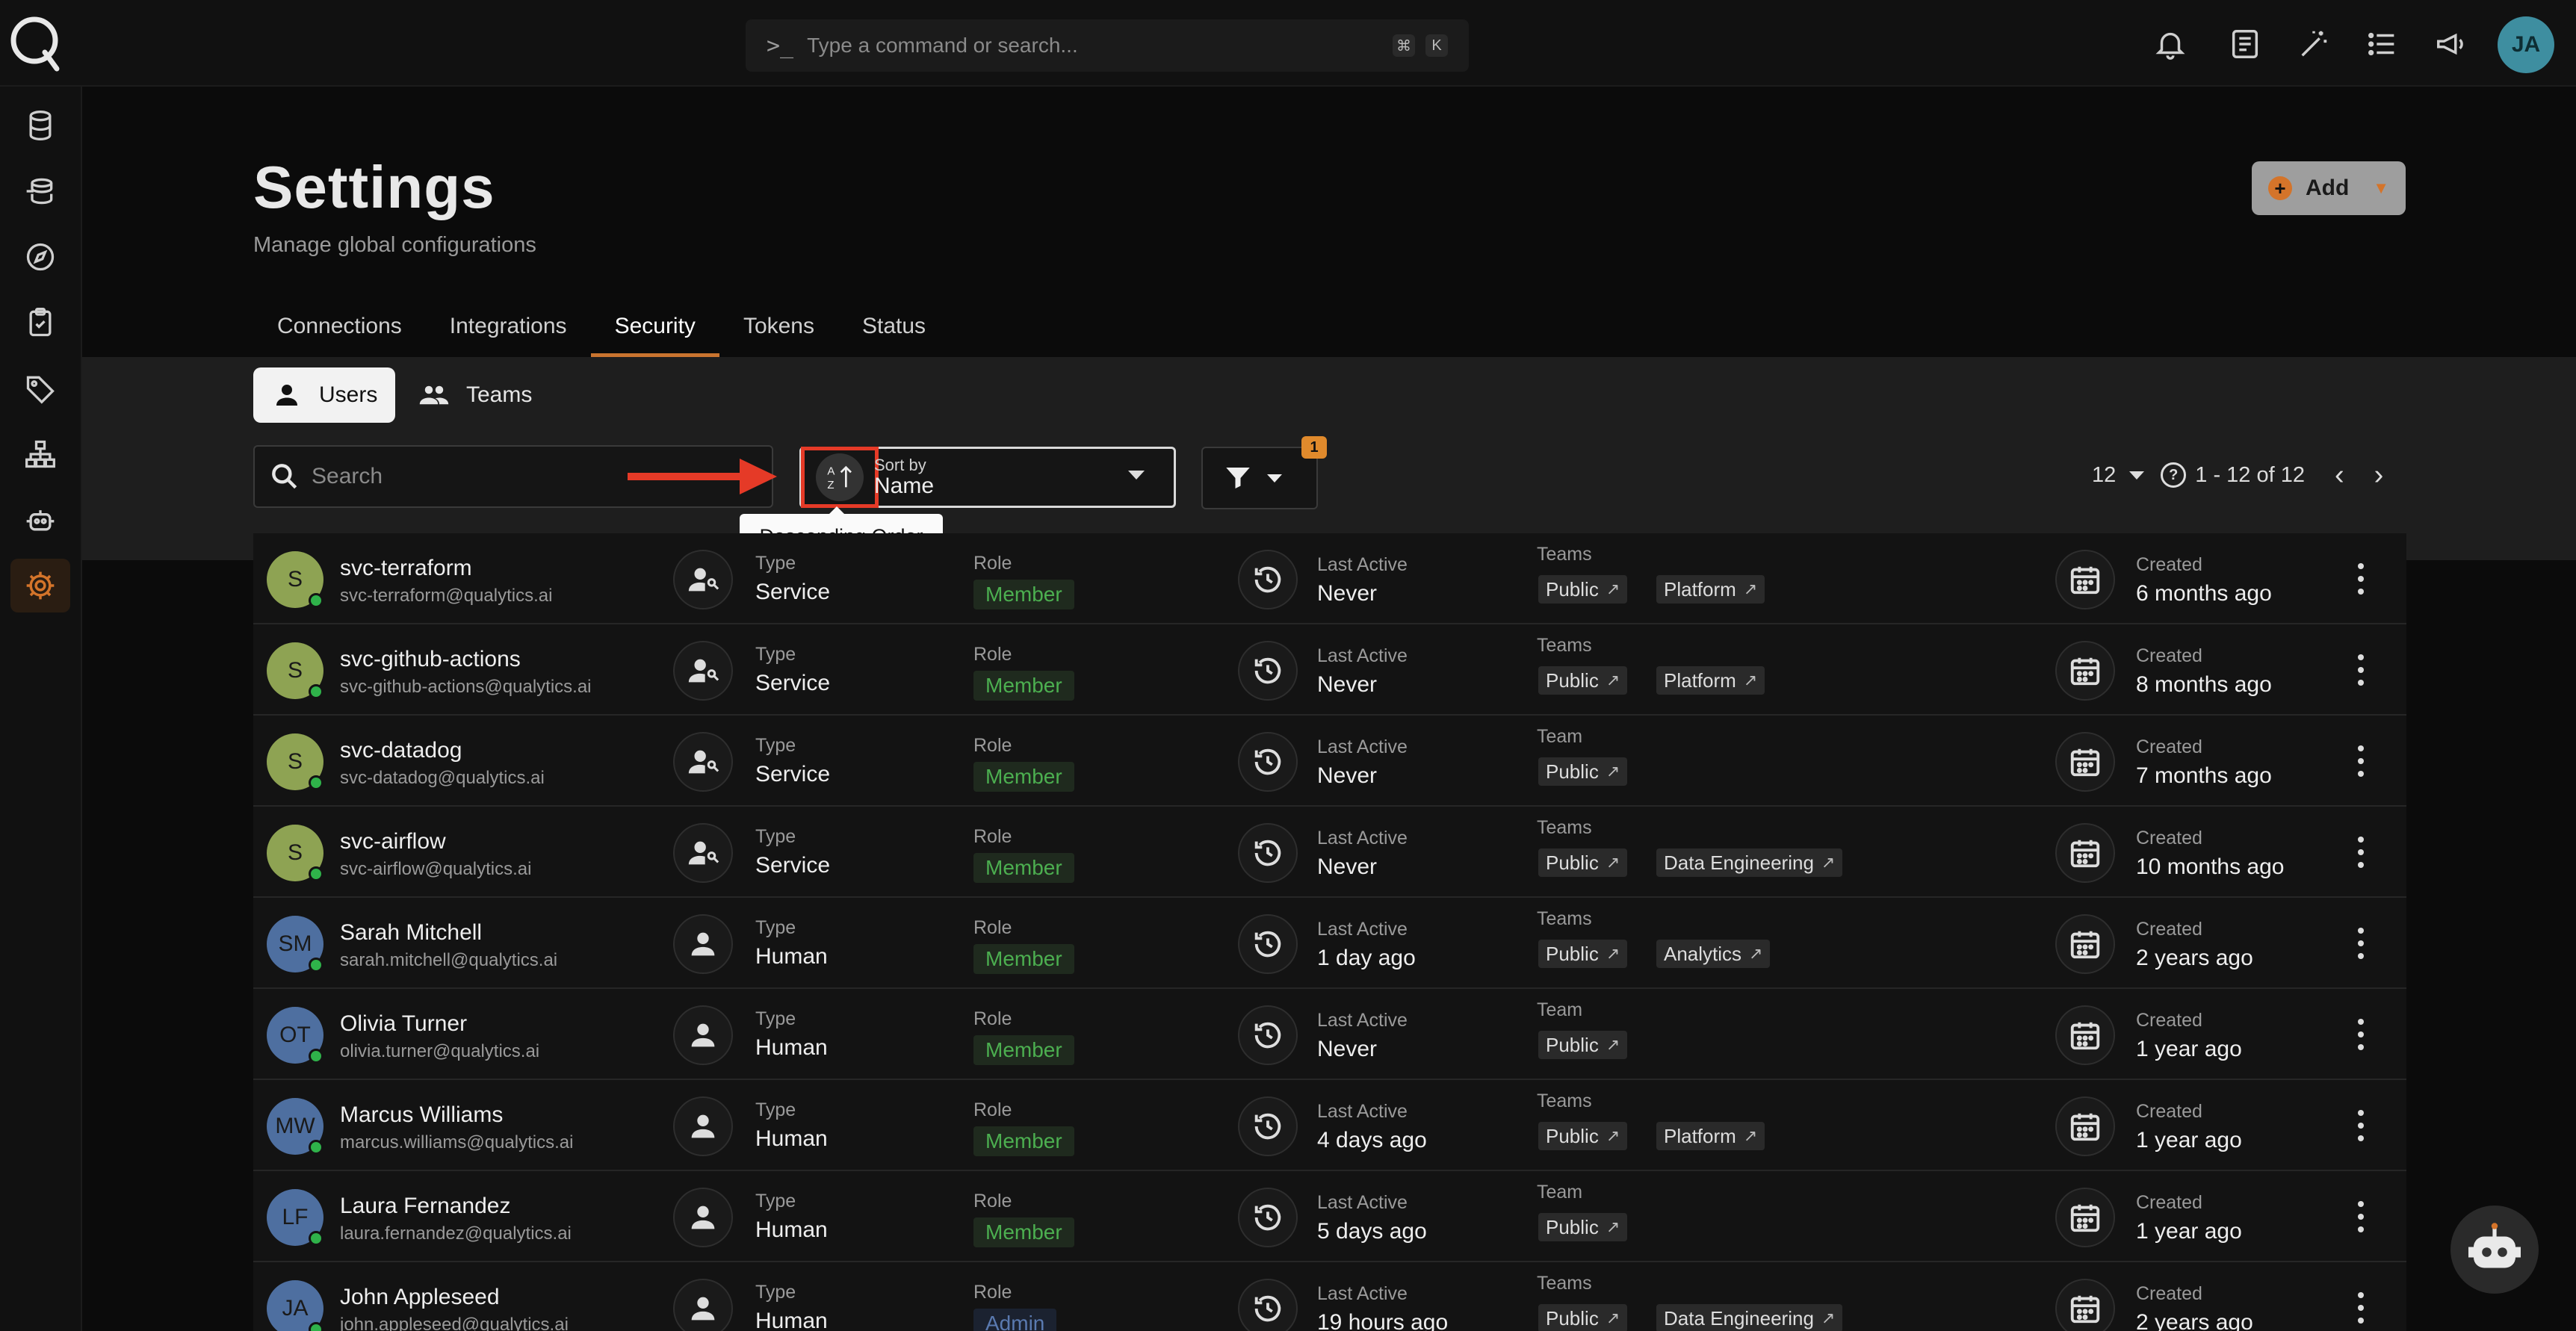 The height and width of the screenshot is (1331, 2576). I want to click on filter-button, so click(1259, 478).